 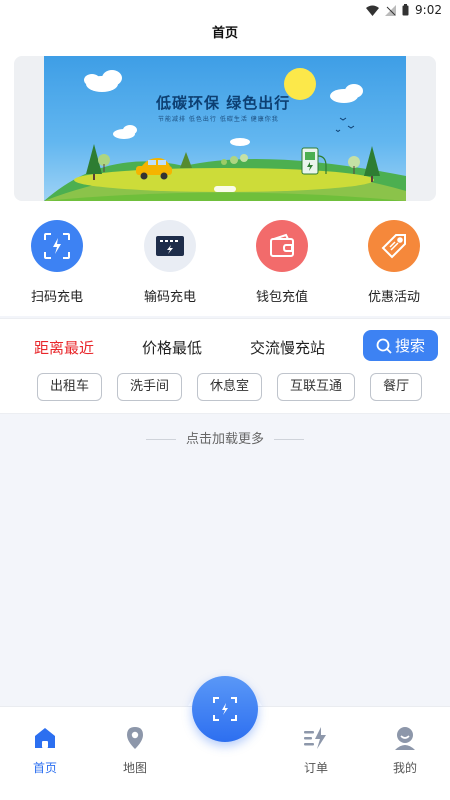 I want to click on scan-fab-button, so click(x=225, y=709).